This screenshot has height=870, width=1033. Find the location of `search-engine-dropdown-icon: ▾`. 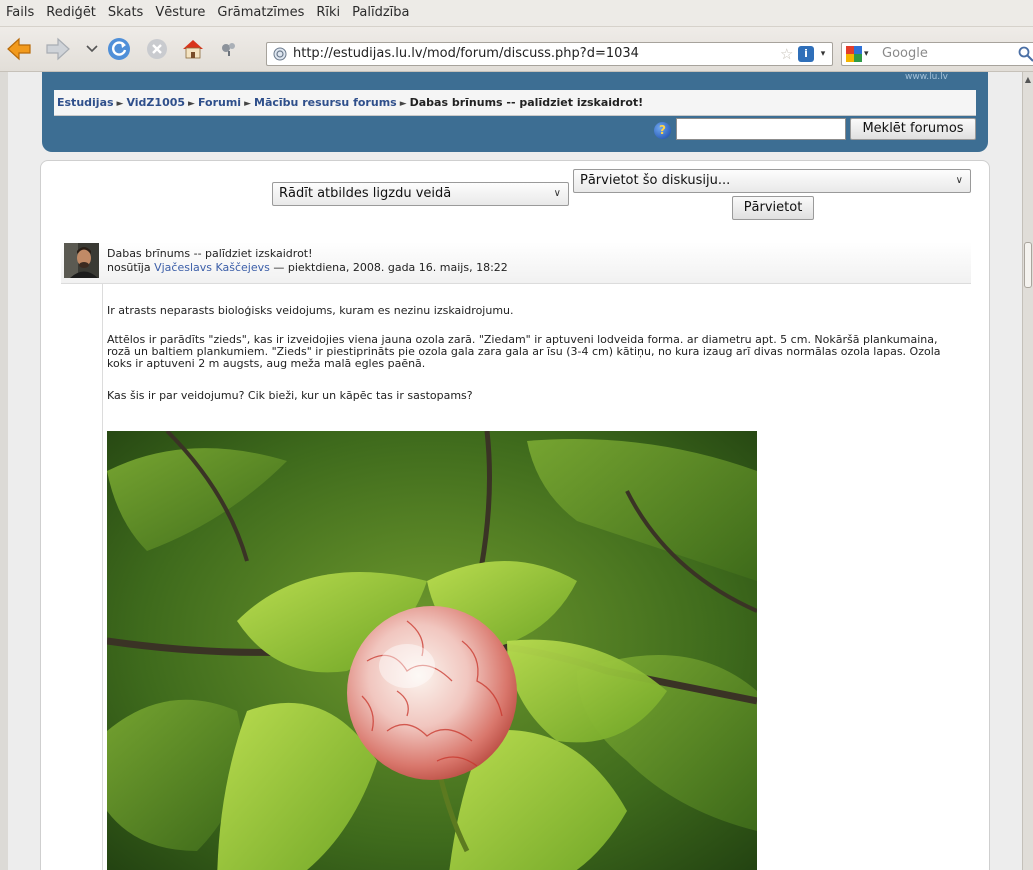

search-engine-dropdown-icon: ▾ is located at coordinates (869, 54).